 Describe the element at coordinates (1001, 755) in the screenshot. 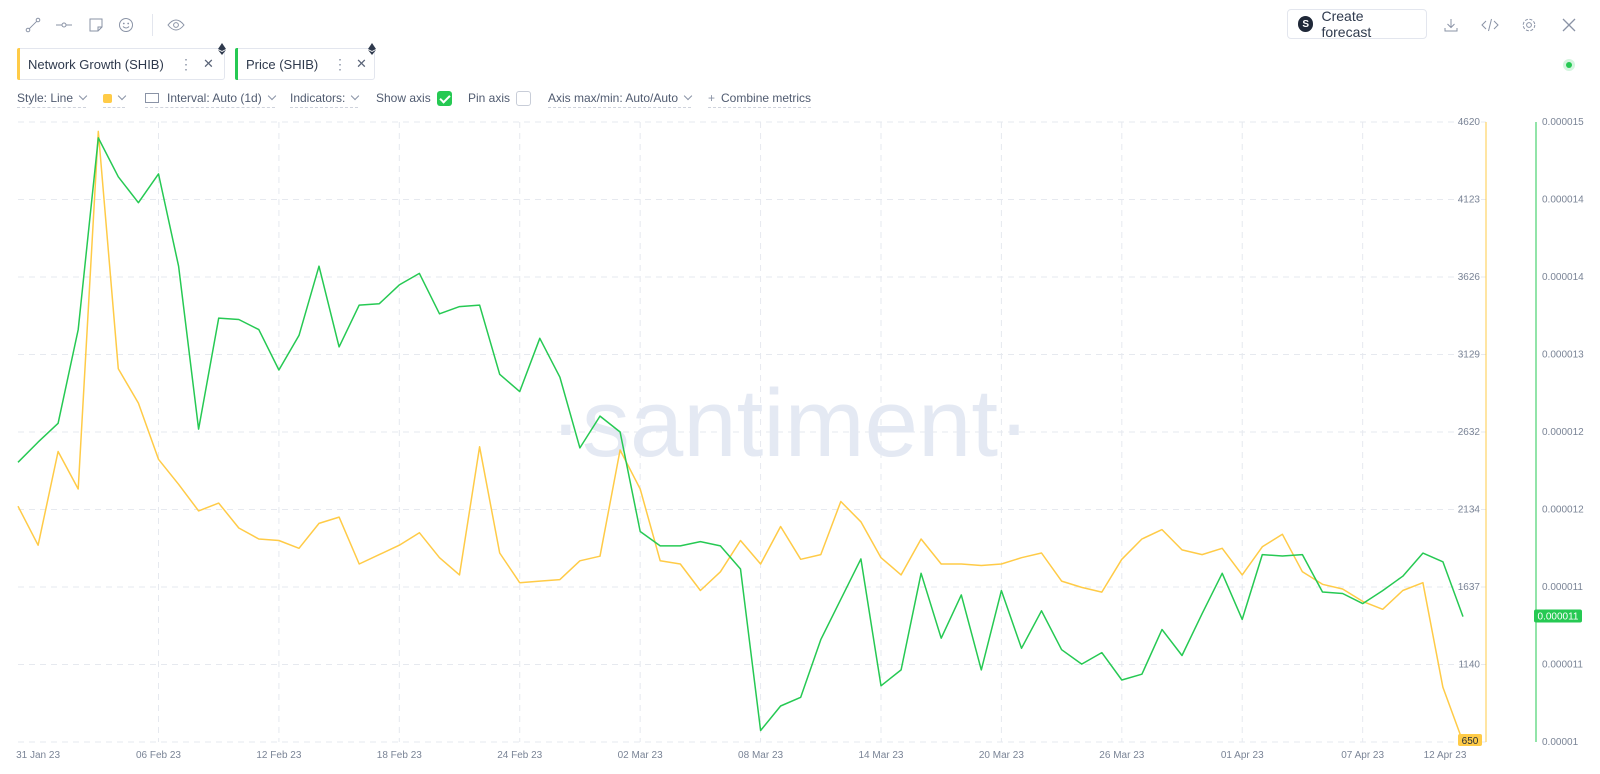

I see `x-tick-label: 20 Mar 23` at that location.